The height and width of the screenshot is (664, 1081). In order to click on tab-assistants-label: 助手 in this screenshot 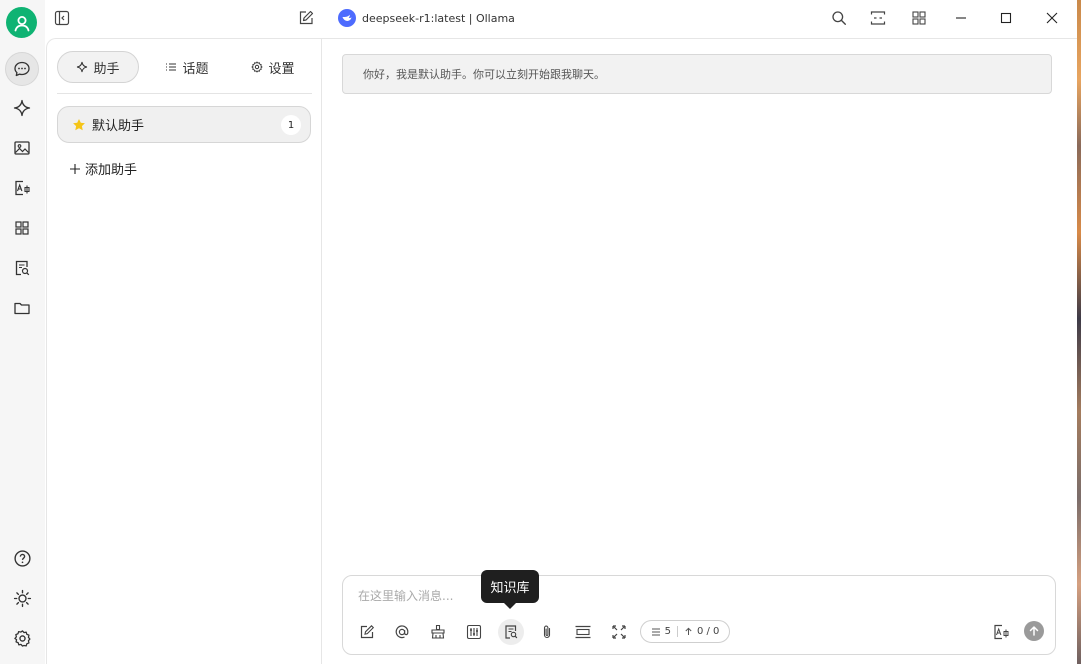, I will do `click(106, 69)`.